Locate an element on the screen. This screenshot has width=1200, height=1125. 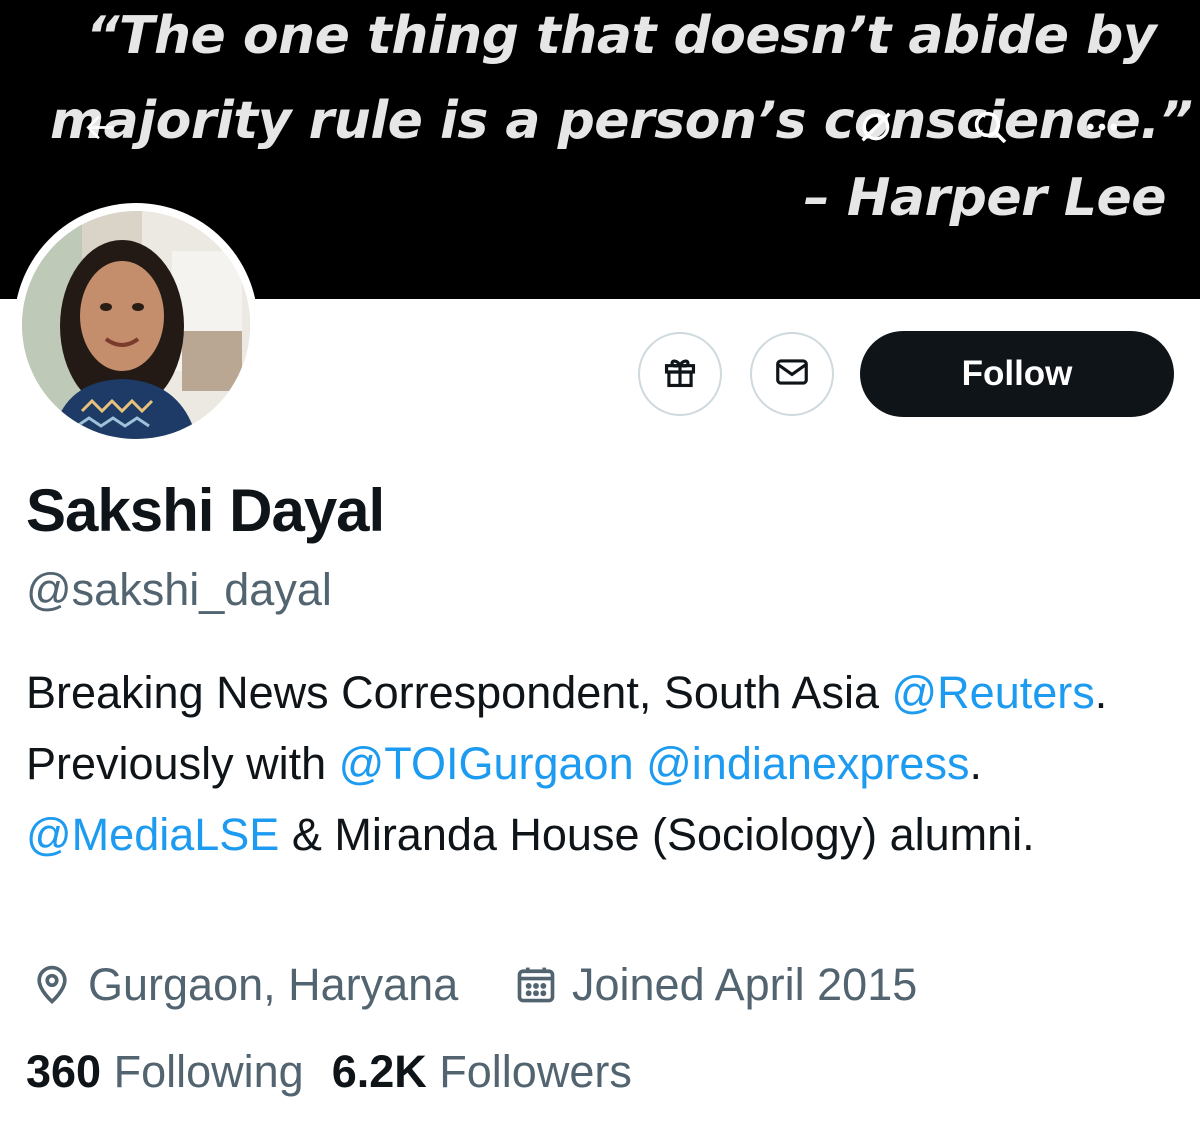
followers-link: 6.2K Followers is located at coordinates (482, 1071).